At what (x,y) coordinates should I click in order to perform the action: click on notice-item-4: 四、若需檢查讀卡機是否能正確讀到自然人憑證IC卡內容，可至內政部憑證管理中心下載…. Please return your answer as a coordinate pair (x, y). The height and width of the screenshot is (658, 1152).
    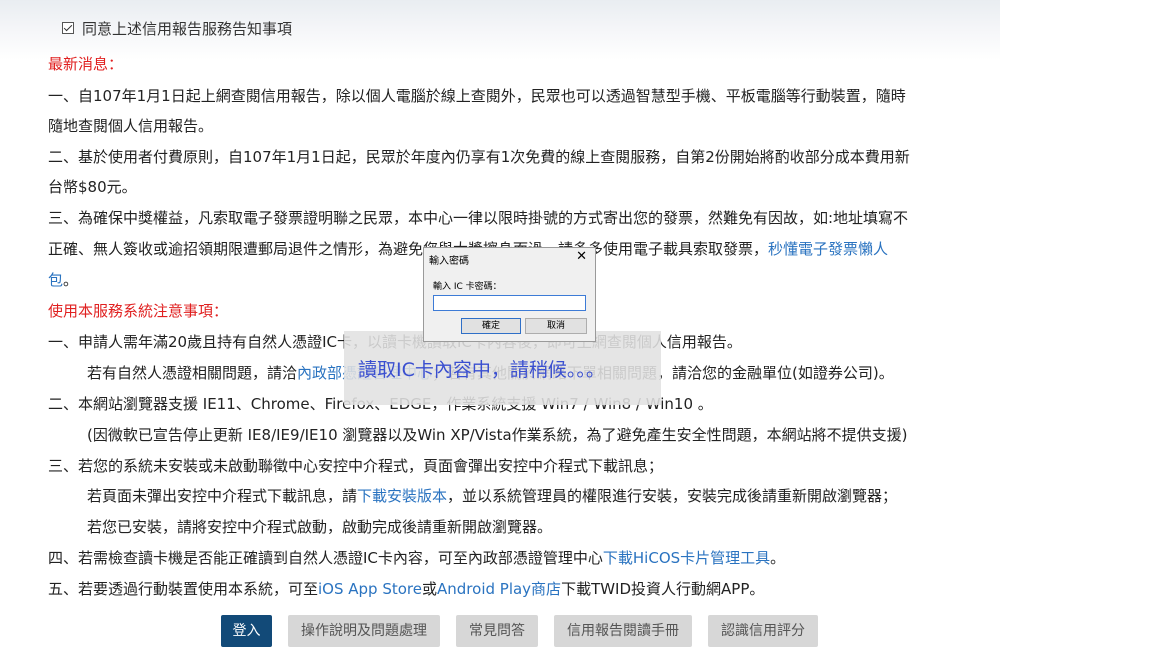
    Looking at the image, I should click on (416, 558).